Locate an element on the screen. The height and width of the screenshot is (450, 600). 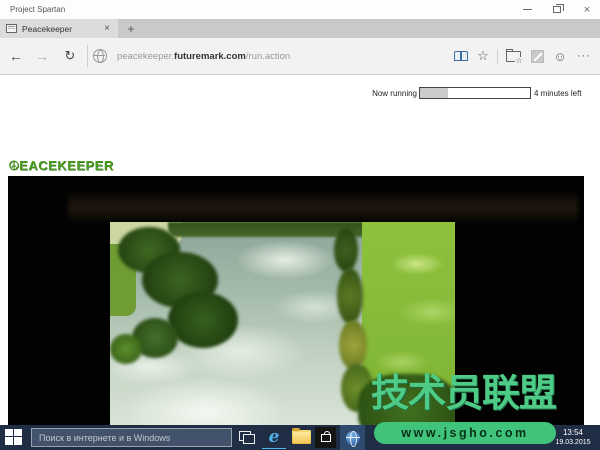
ie-running-indicator is located at coordinates (274, 448).